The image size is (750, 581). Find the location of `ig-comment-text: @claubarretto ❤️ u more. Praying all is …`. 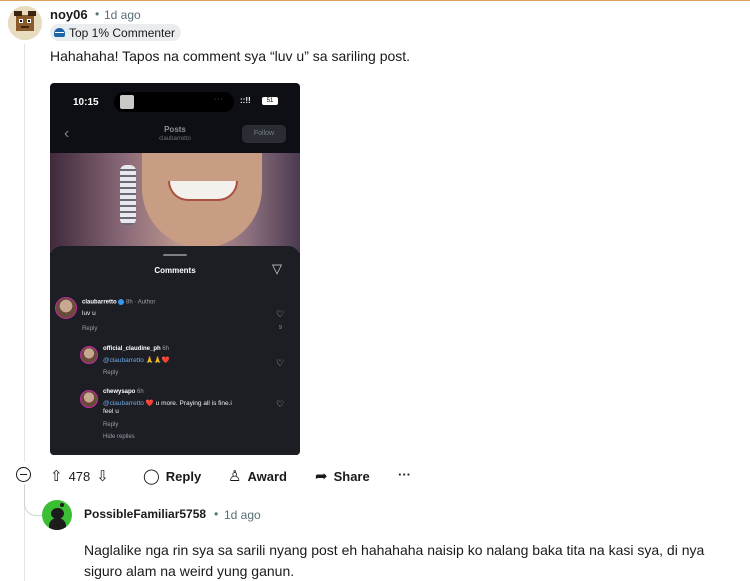

ig-comment-text: @claubarretto ❤️ u more. Praying all is … is located at coordinates (167, 403).